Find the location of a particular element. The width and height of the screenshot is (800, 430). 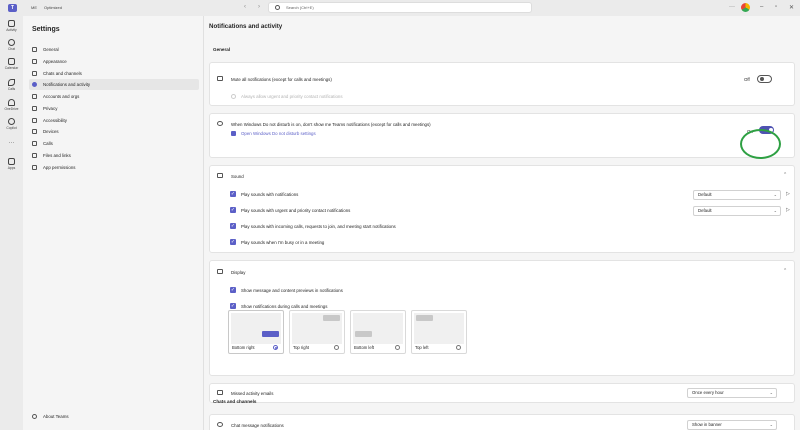

position-bottom-right: Bottom right is located at coordinates (256, 332).